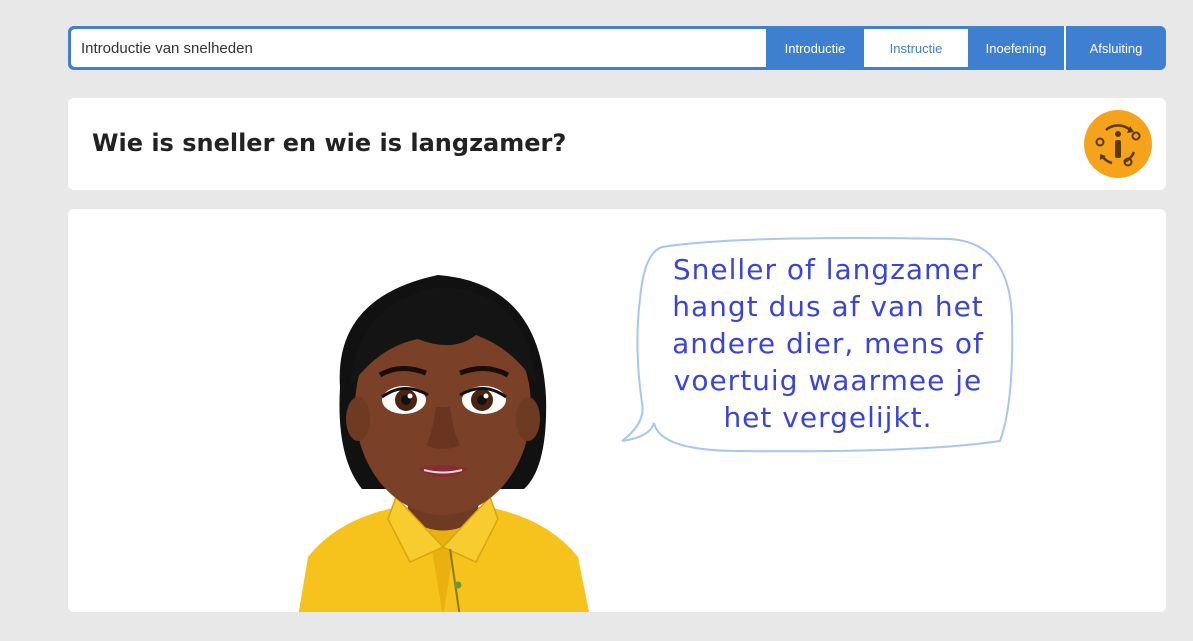 This screenshot has width=1193, height=641. I want to click on info-cycle-icon, so click(1118, 144).